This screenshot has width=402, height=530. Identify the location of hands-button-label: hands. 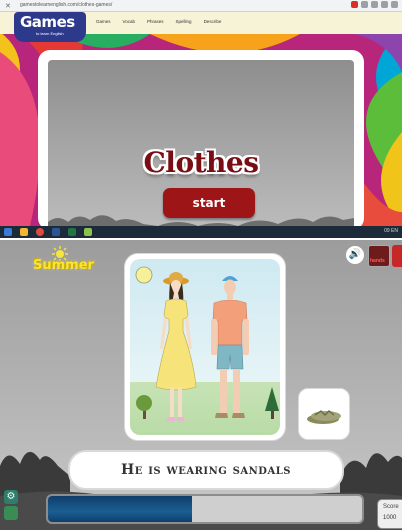
(377, 261).